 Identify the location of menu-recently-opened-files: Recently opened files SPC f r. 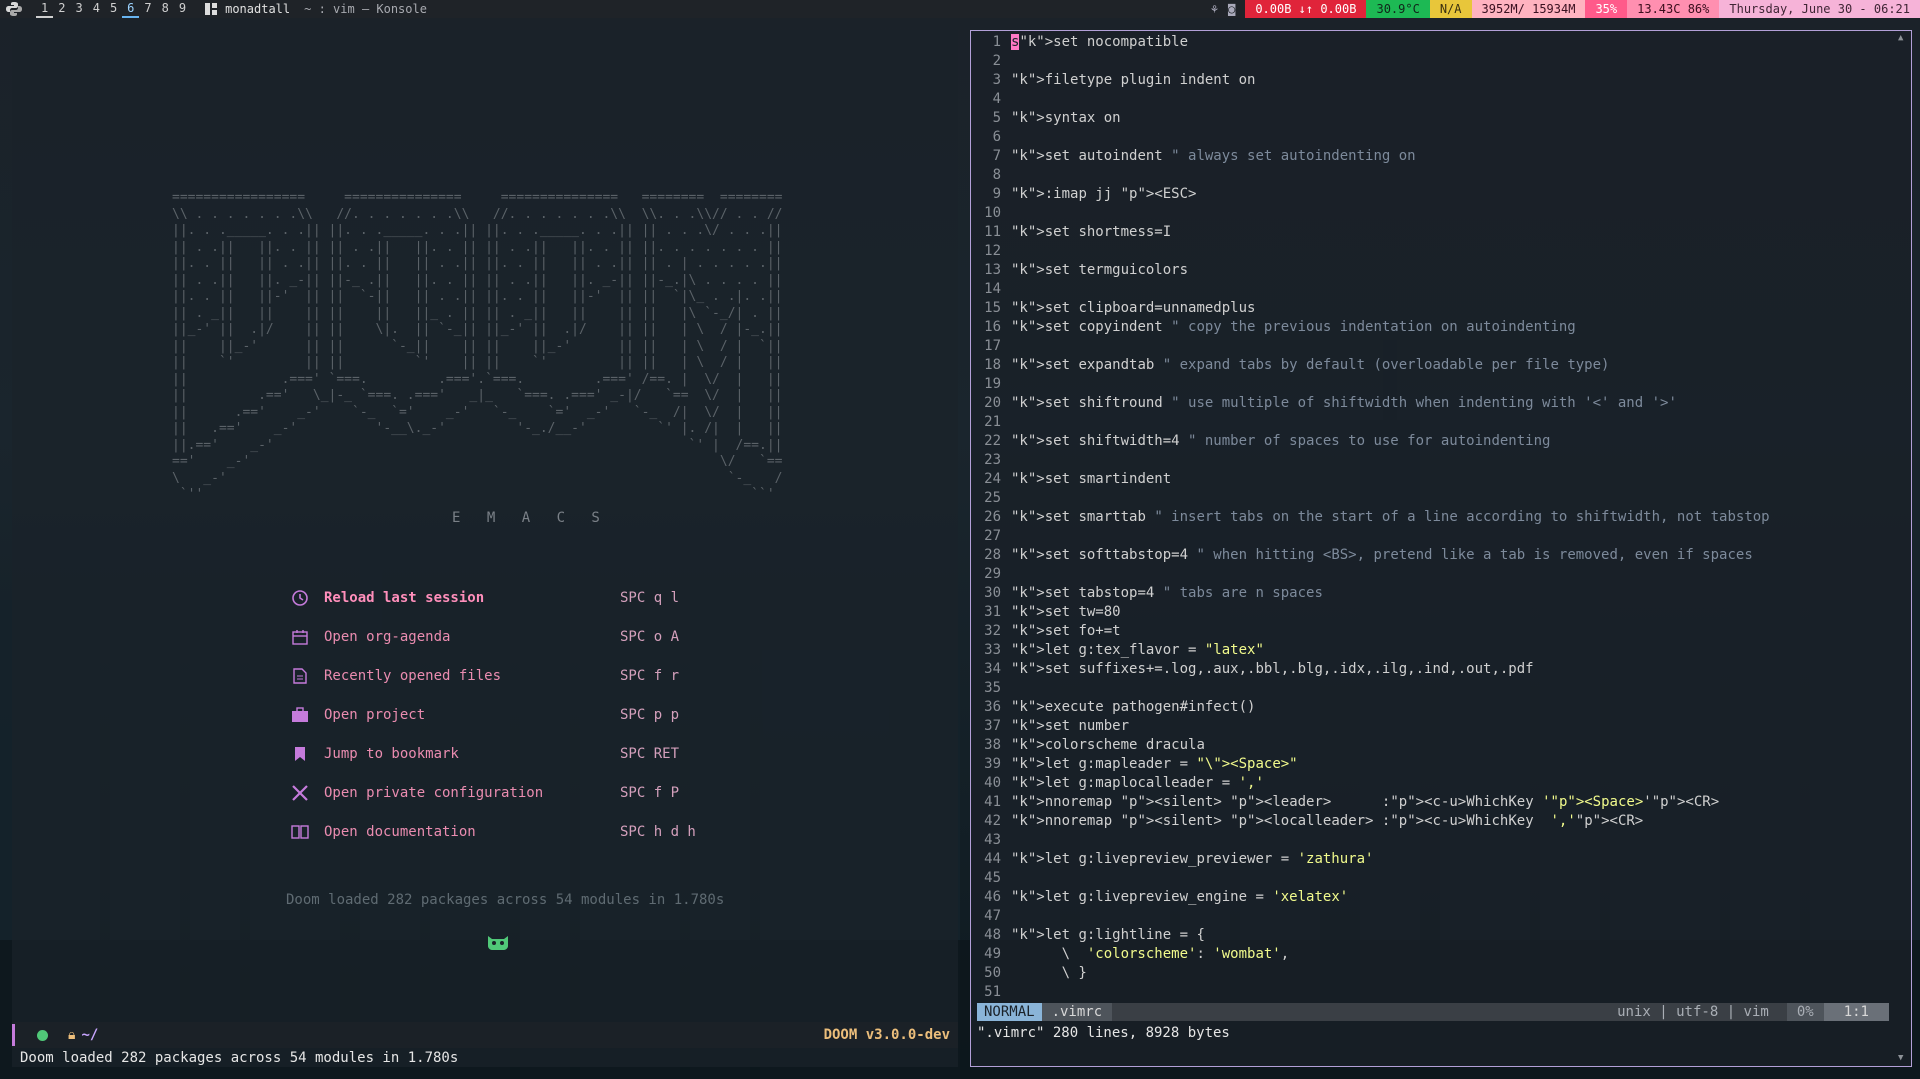
(493, 675).